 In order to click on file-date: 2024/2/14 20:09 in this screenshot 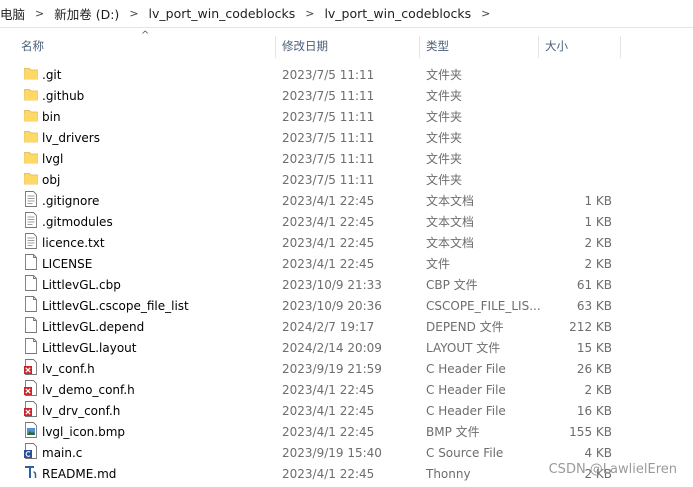, I will do `click(332, 348)`.